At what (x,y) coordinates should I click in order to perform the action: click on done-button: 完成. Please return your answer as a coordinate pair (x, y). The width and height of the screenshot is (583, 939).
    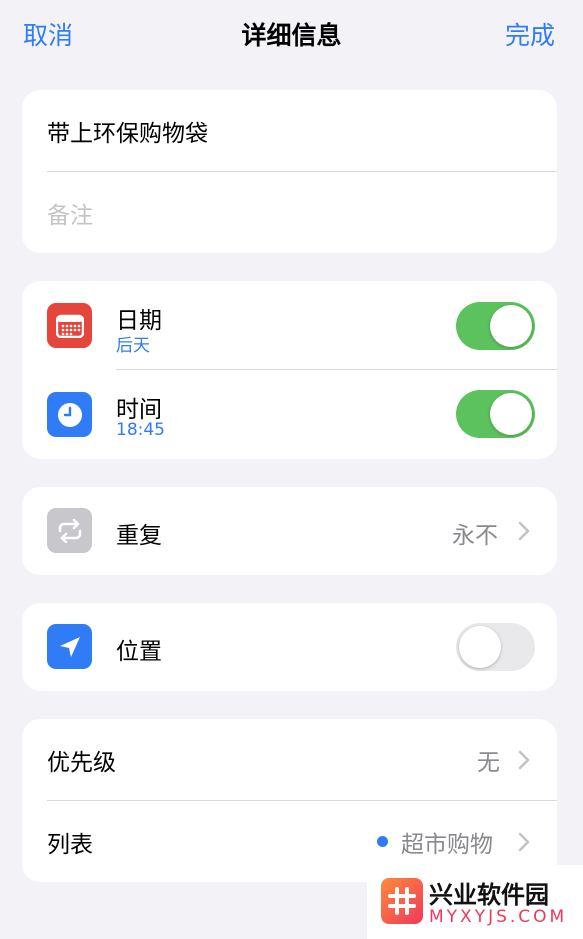
    Looking at the image, I should click on (530, 34).